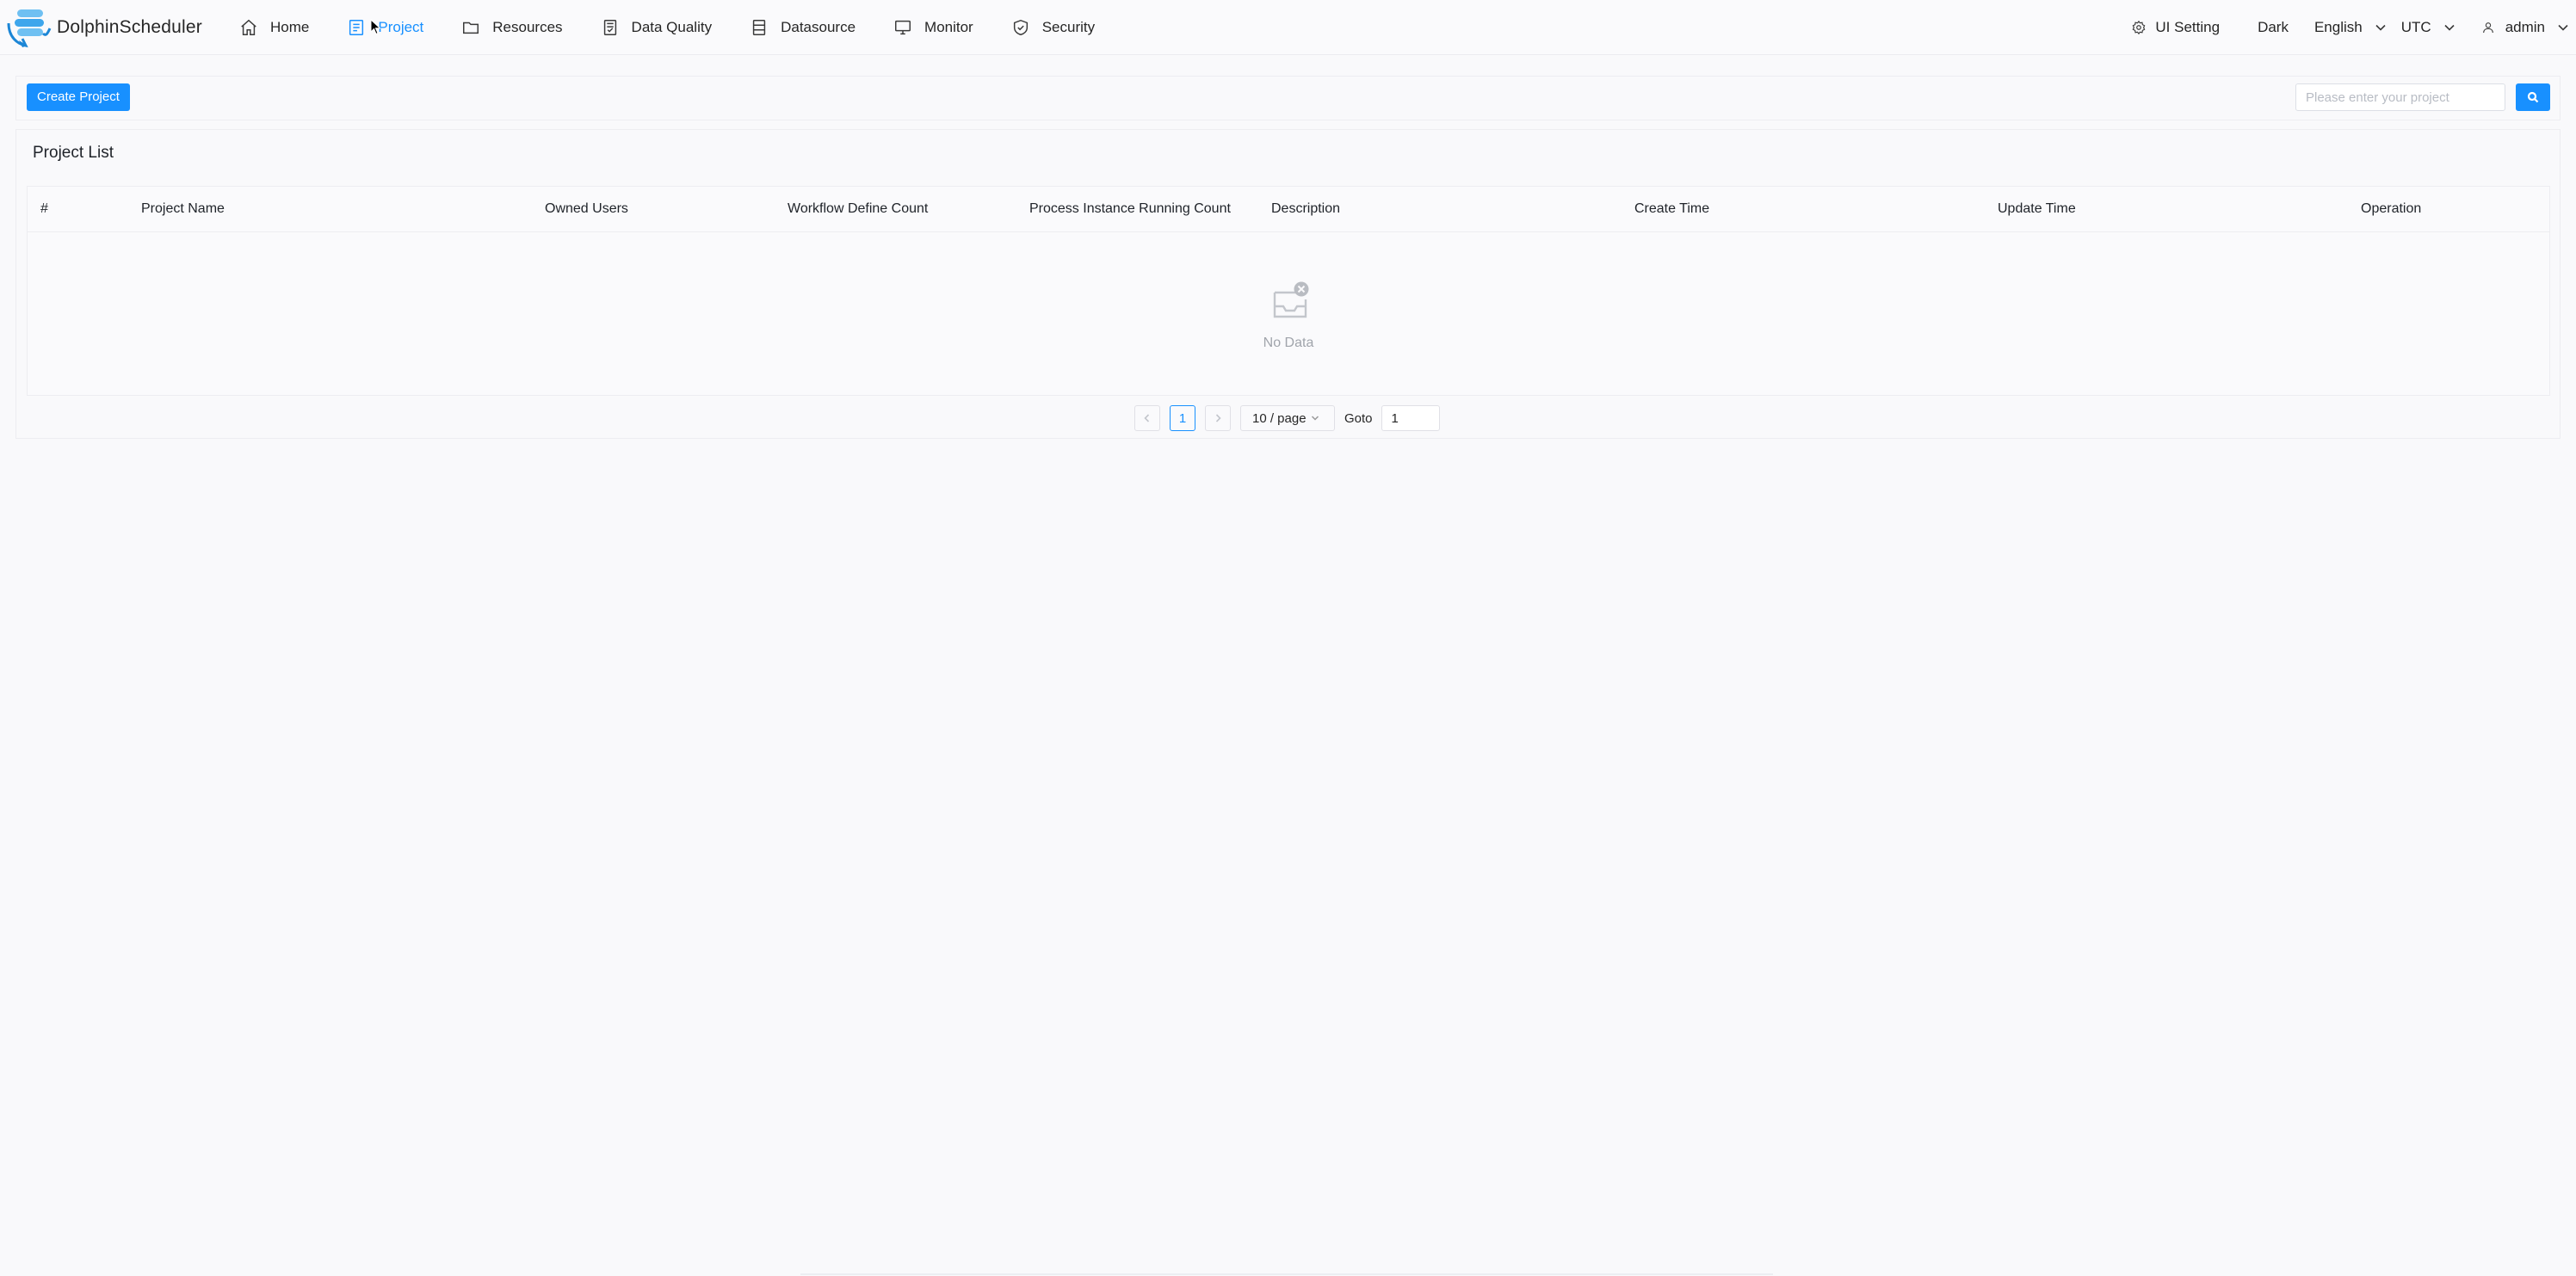 The height and width of the screenshot is (1276, 2576). What do you see at coordinates (586, 208) in the screenshot?
I see `column-header-owned-users: Owned Users` at bounding box center [586, 208].